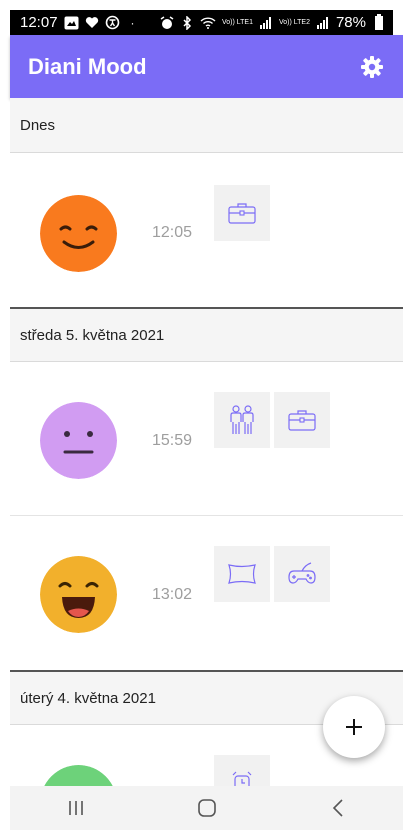 The height and width of the screenshot is (830, 403). What do you see at coordinates (237, 22) in the screenshot?
I see `signal-label-1: Vo)) LTE1` at bounding box center [237, 22].